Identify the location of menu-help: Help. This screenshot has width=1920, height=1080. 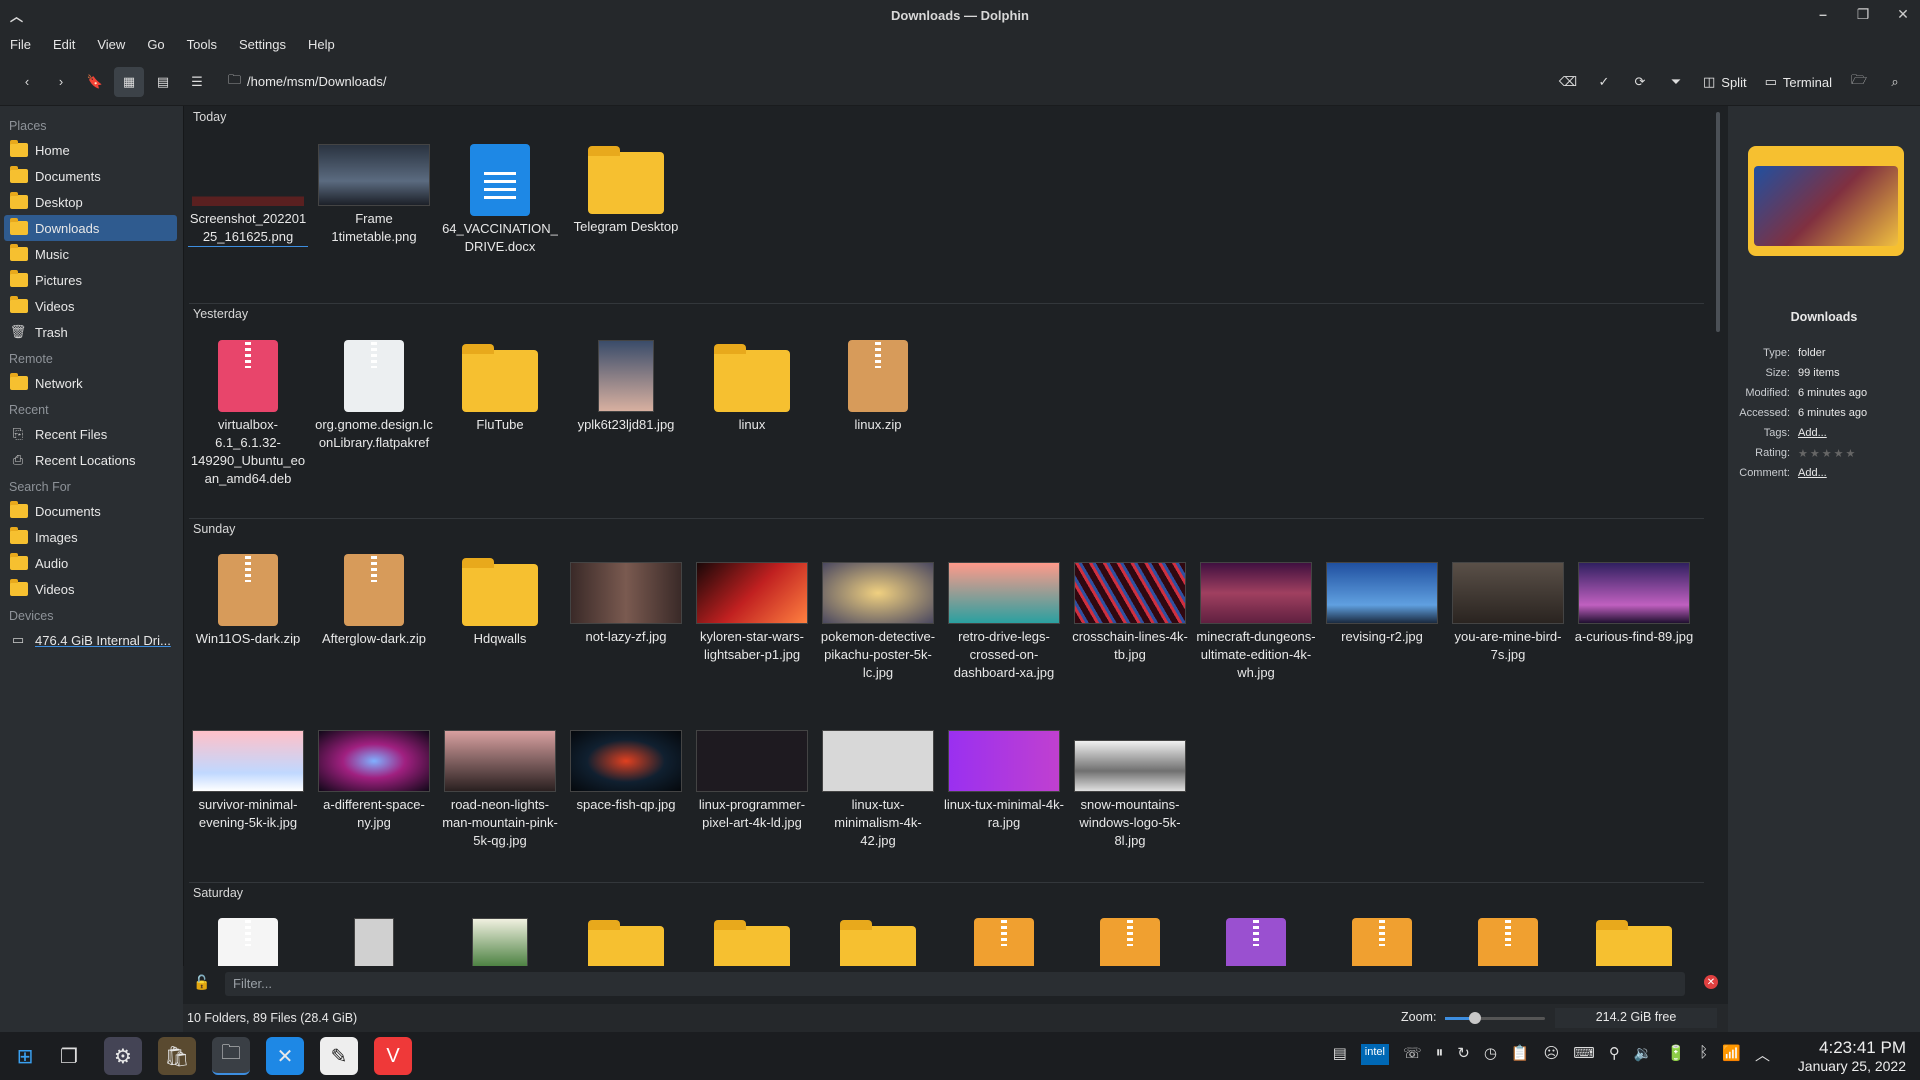
(321, 44).